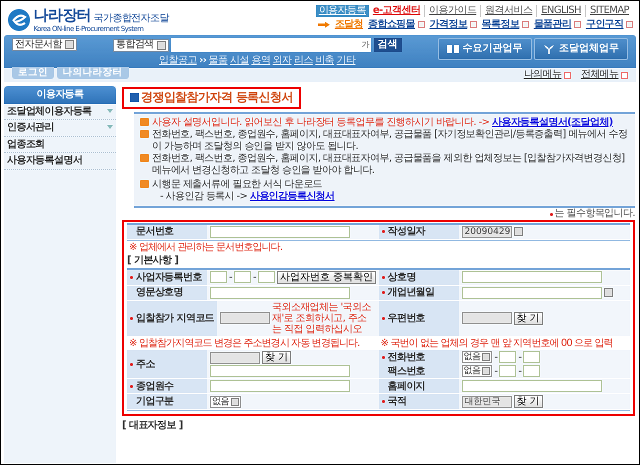  What do you see at coordinates (418, 402) in the screenshot?
I see `field-label-cell: 국적` at bounding box center [418, 402].